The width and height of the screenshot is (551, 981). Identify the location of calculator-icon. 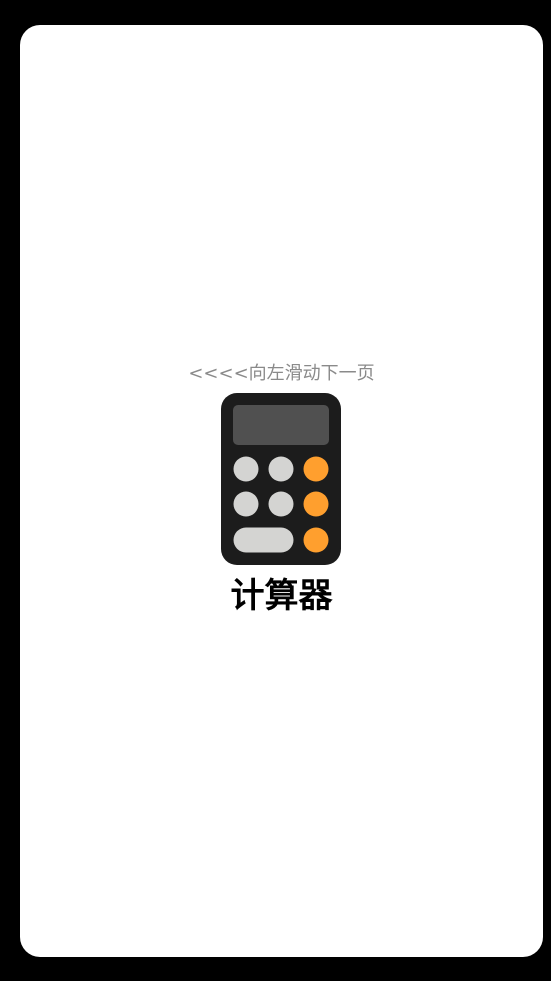
(281, 479).